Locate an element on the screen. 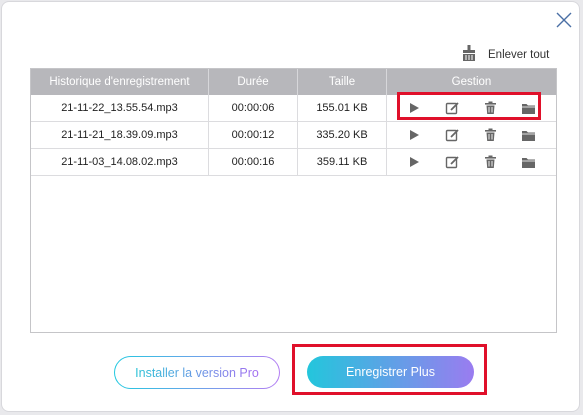 The width and height of the screenshot is (583, 415). install-pro-button: Installer la version Pro is located at coordinates (197, 372).